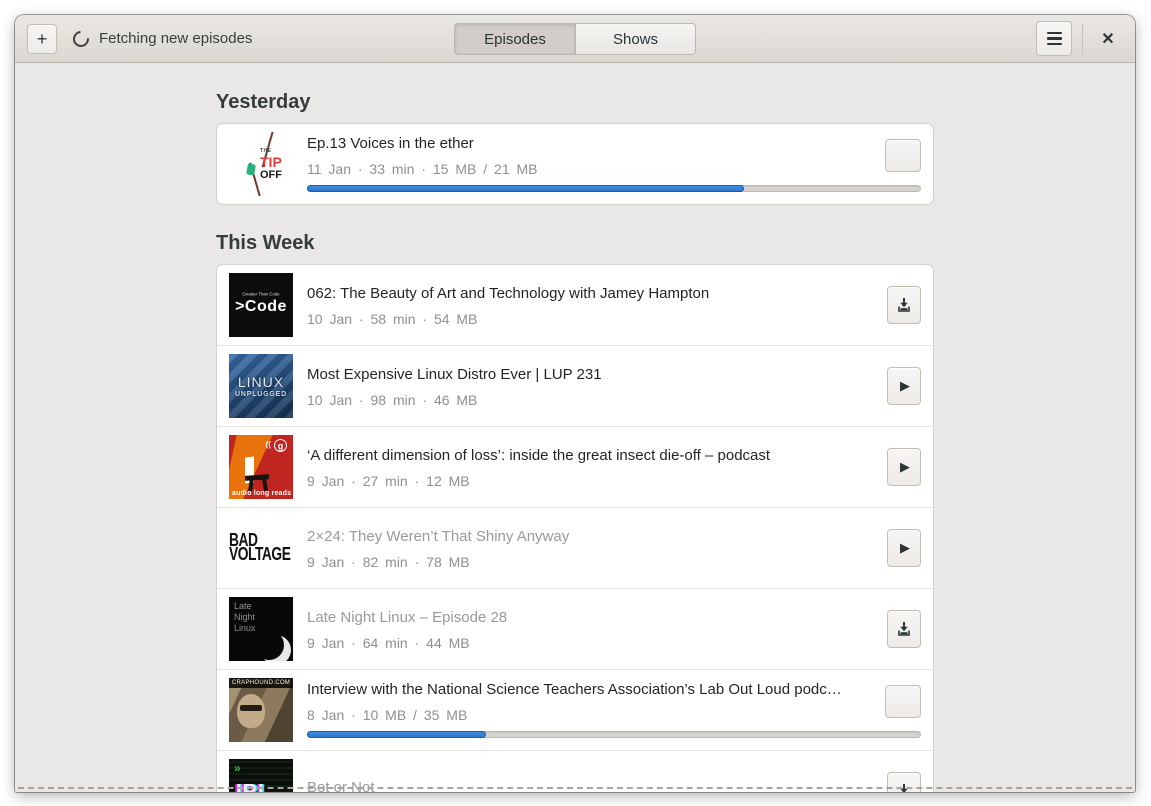  What do you see at coordinates (635, 39) in the screenshot?
I see `tab-shows: Shows` at bounding box center [635, 39].